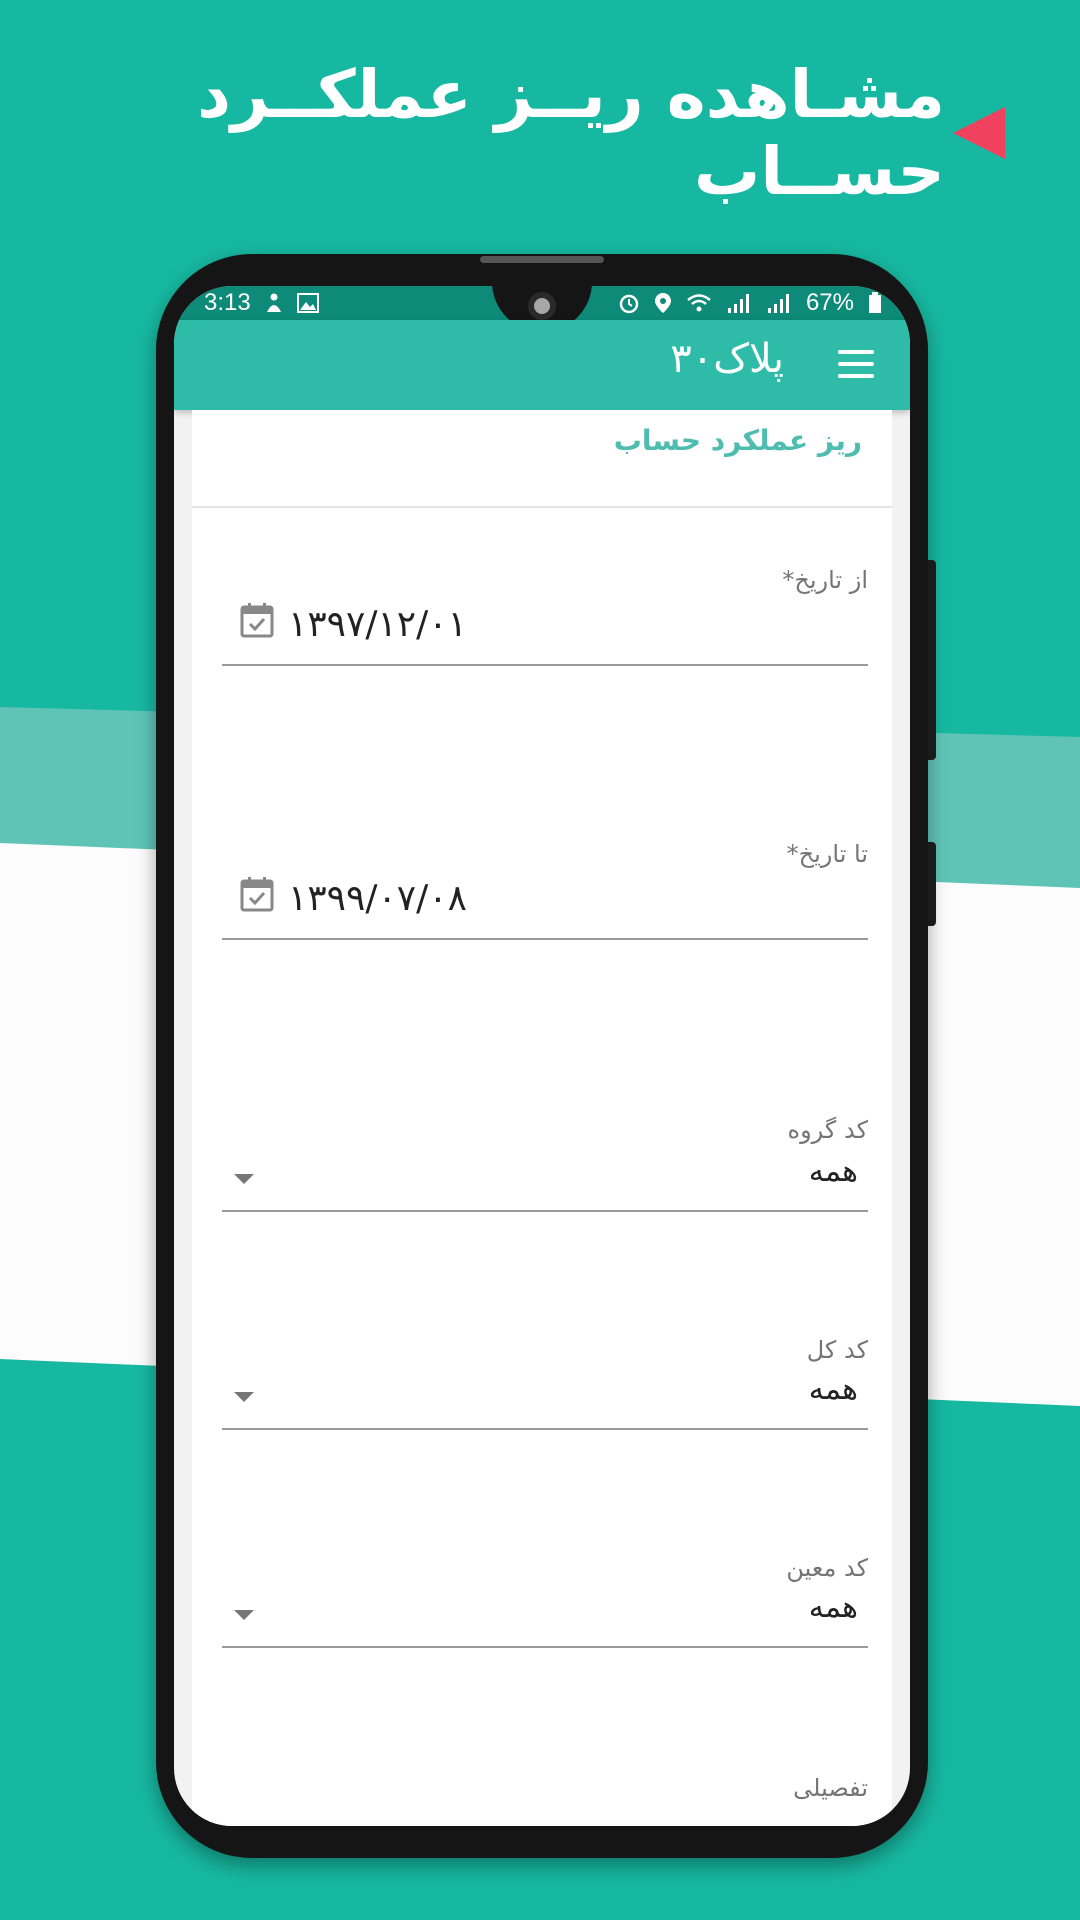 The width and height of the screenshot is (1080, 1920). What do you see at coordinates (662, 303) in the screenshot?
I see `location-icon` at bounding box center [662, 303].